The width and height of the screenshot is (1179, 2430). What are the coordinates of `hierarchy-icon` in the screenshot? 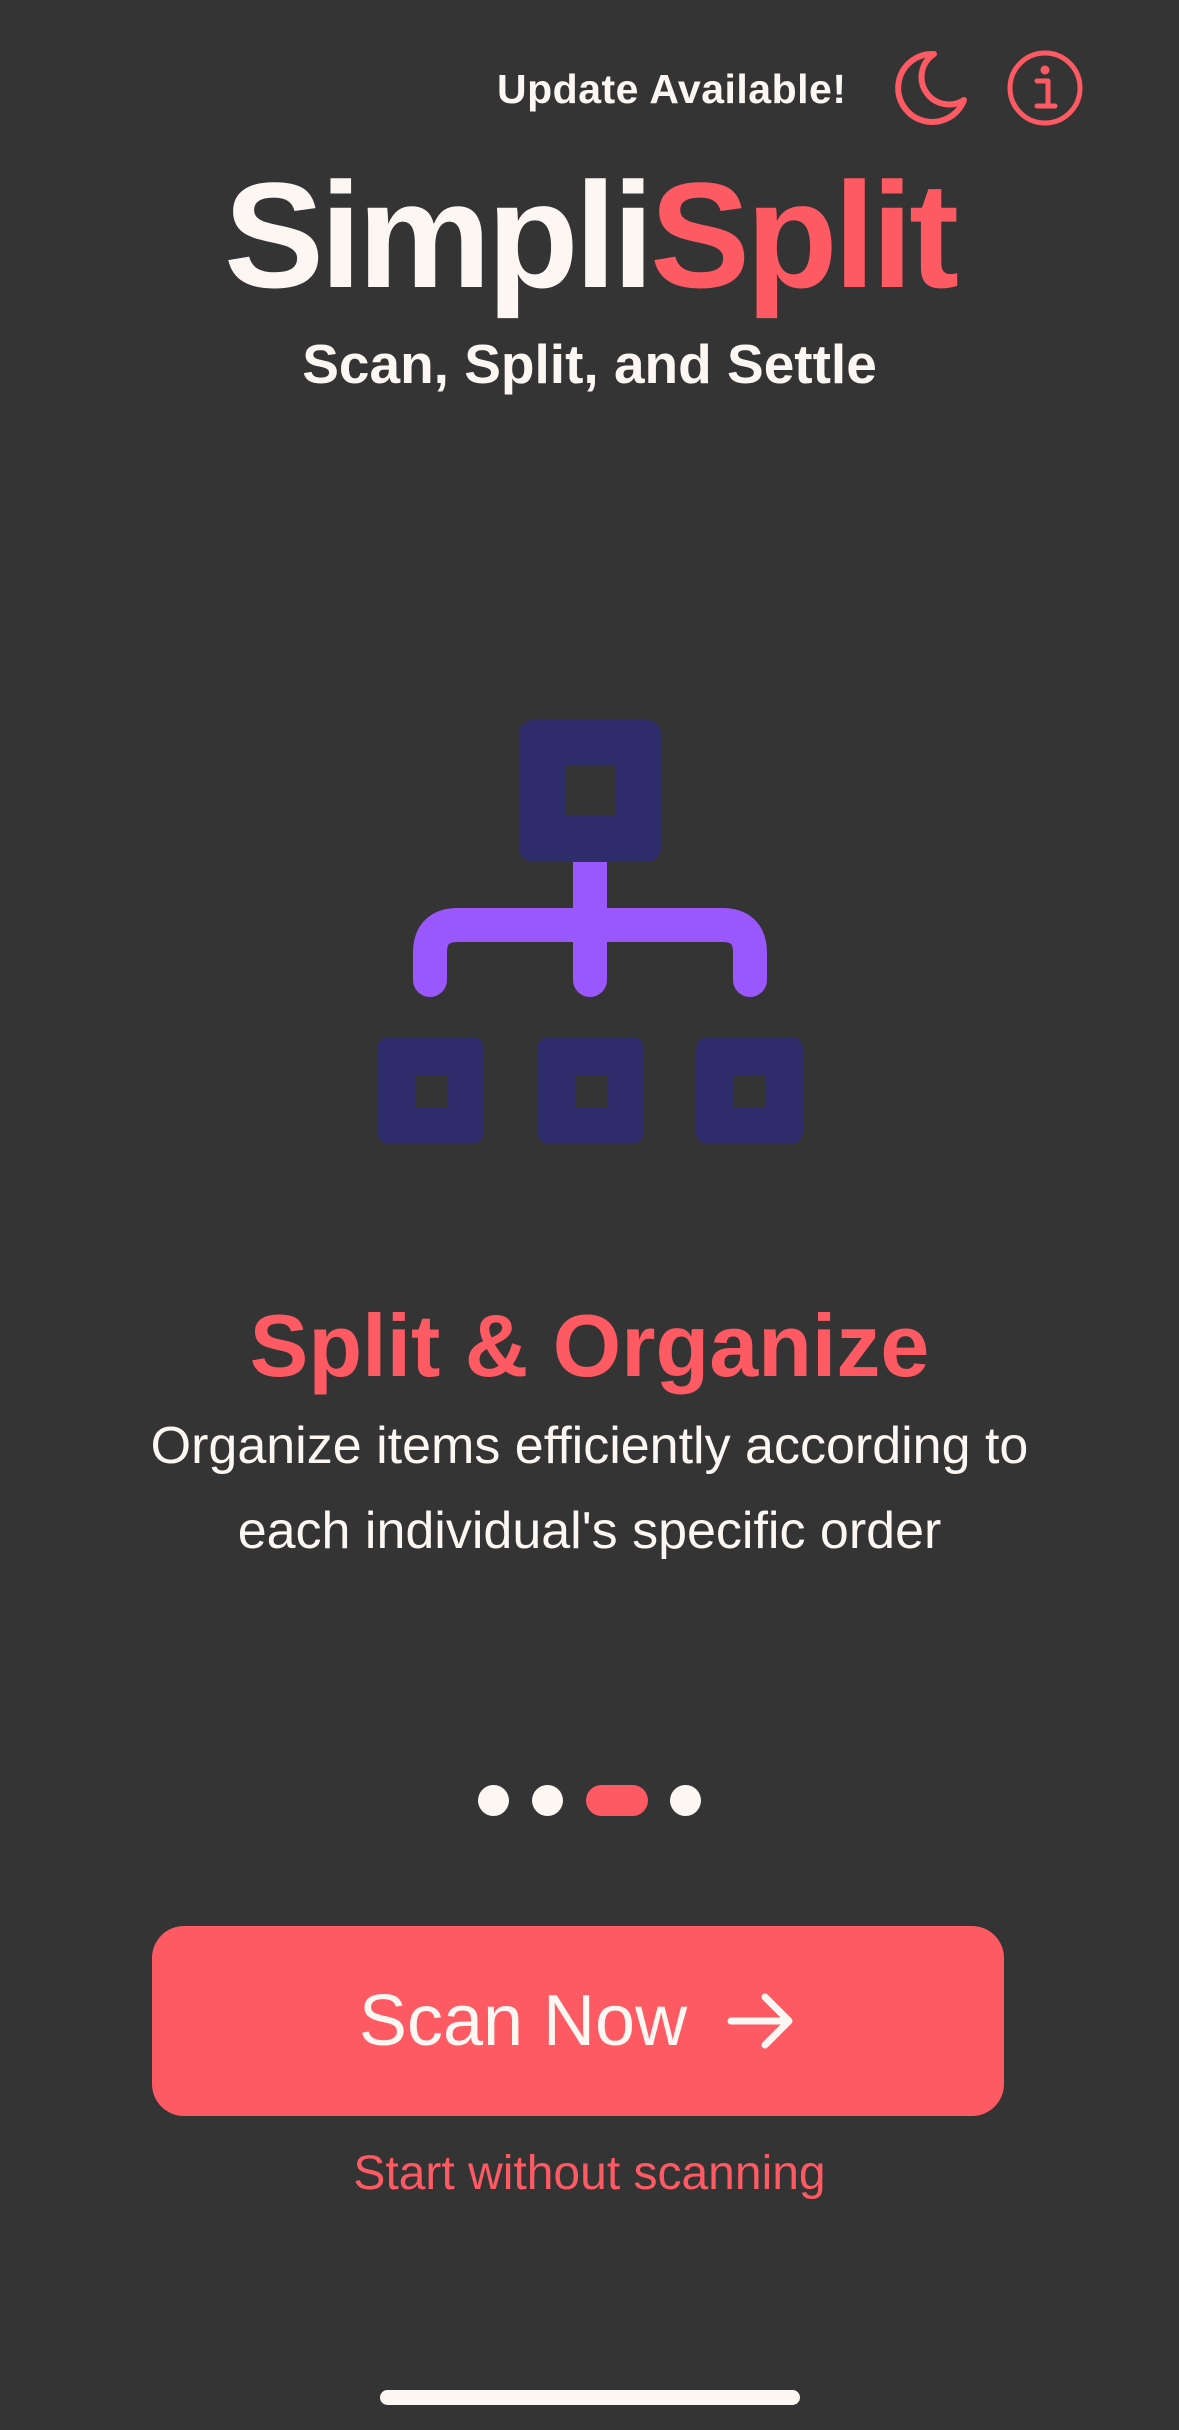 It's located at (590, 932).